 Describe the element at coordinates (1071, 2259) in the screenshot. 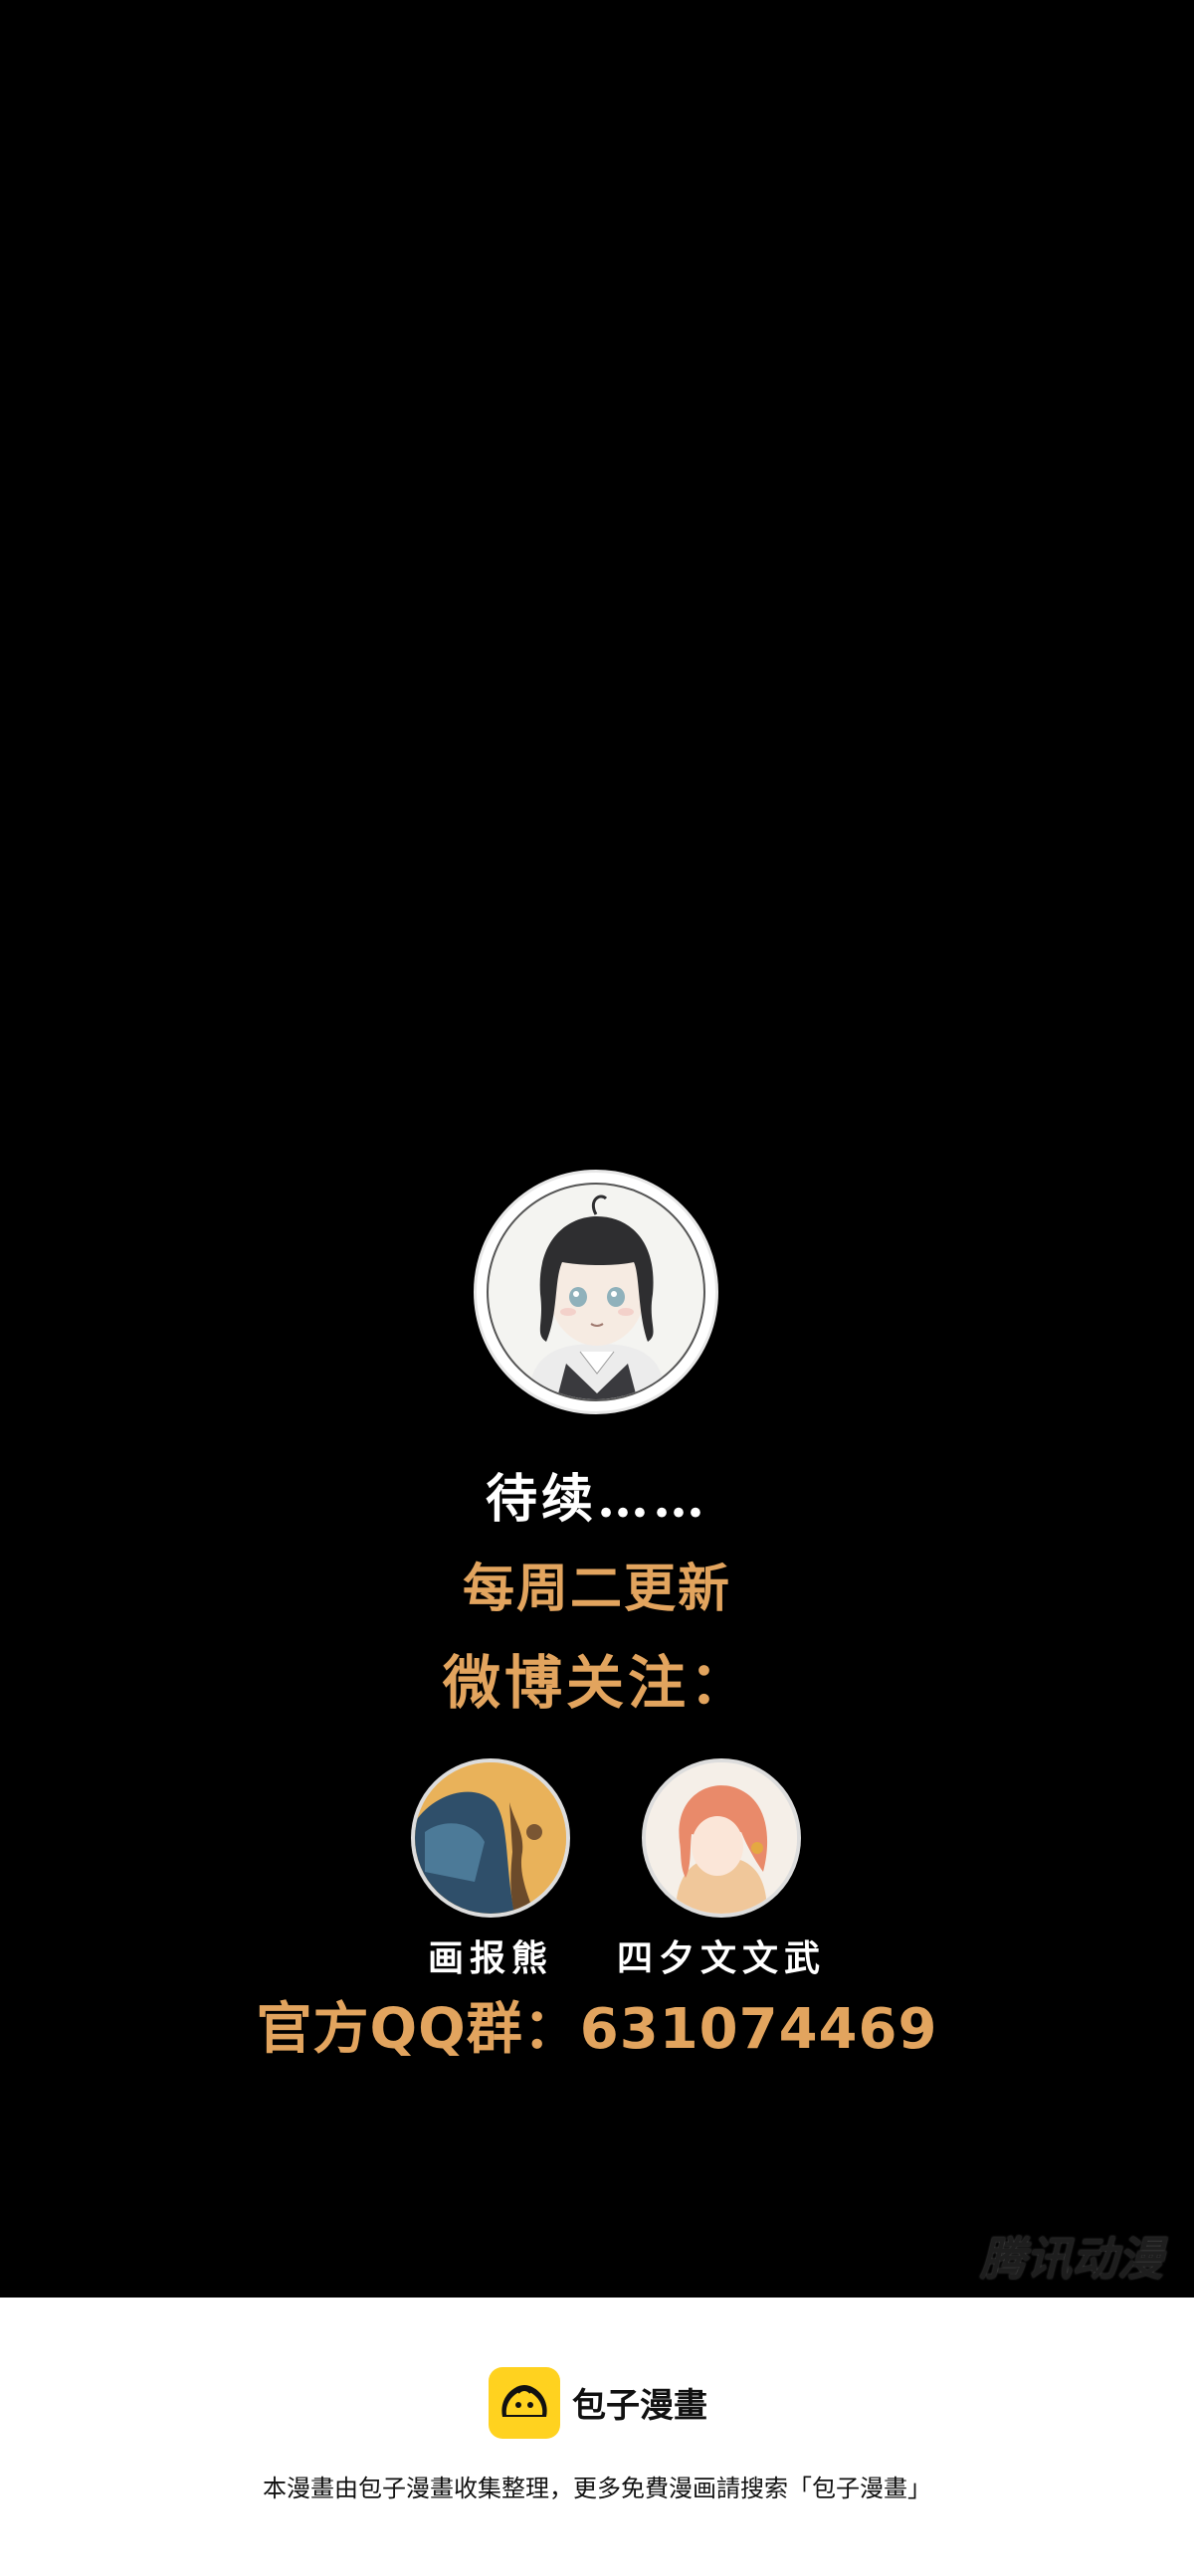

I see `tencent-comic-watermark: 腾讯动漫` at that location.